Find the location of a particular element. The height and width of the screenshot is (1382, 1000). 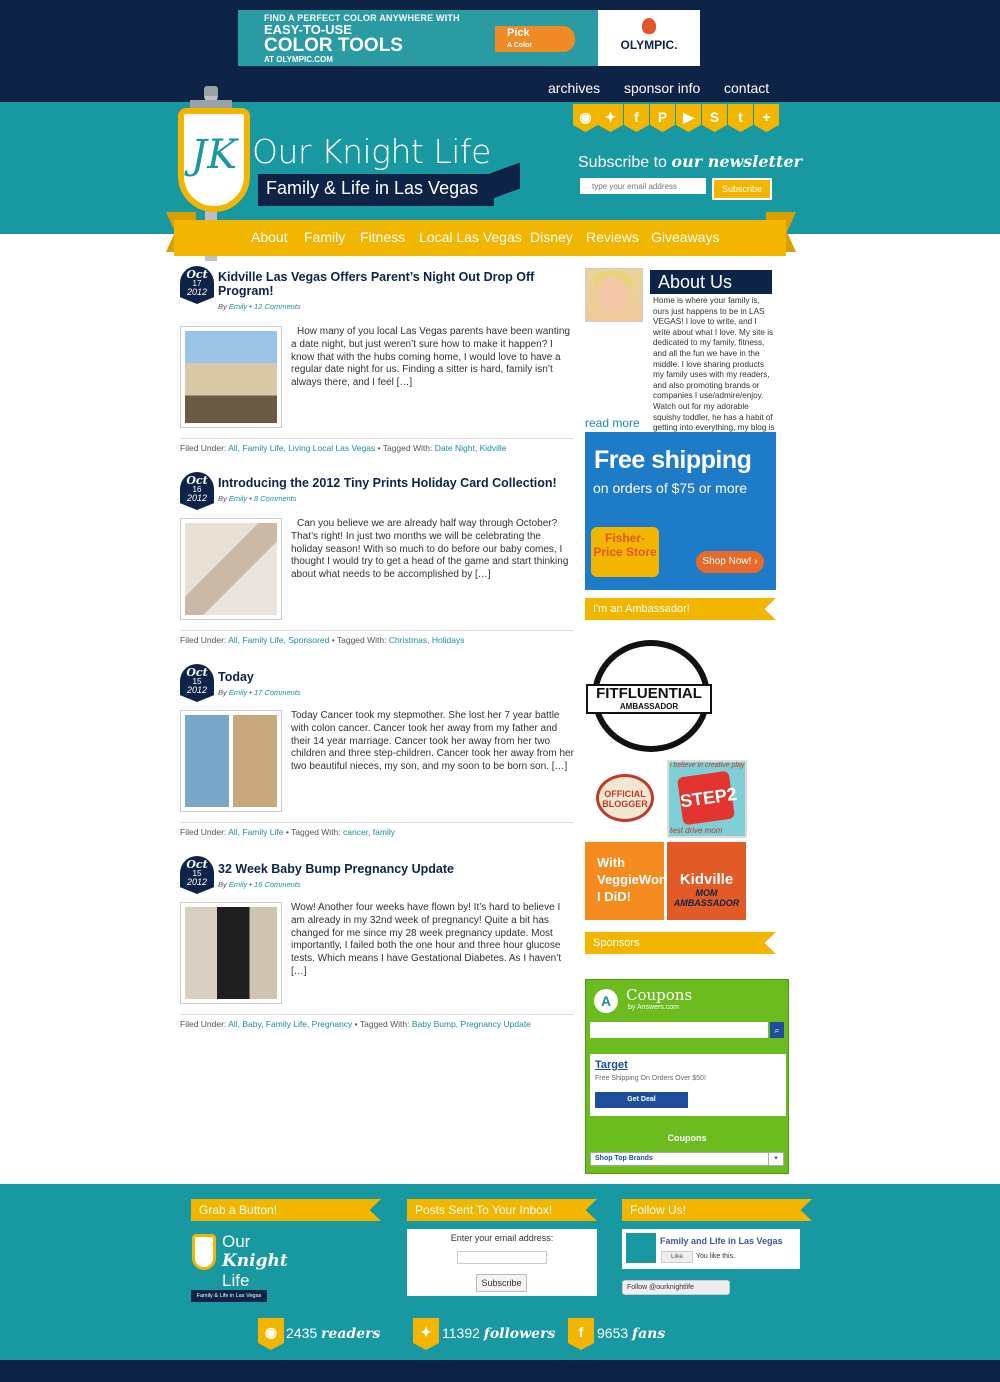

grab-button-heading: Grab a Button! is located at coordinates (286, 1210).